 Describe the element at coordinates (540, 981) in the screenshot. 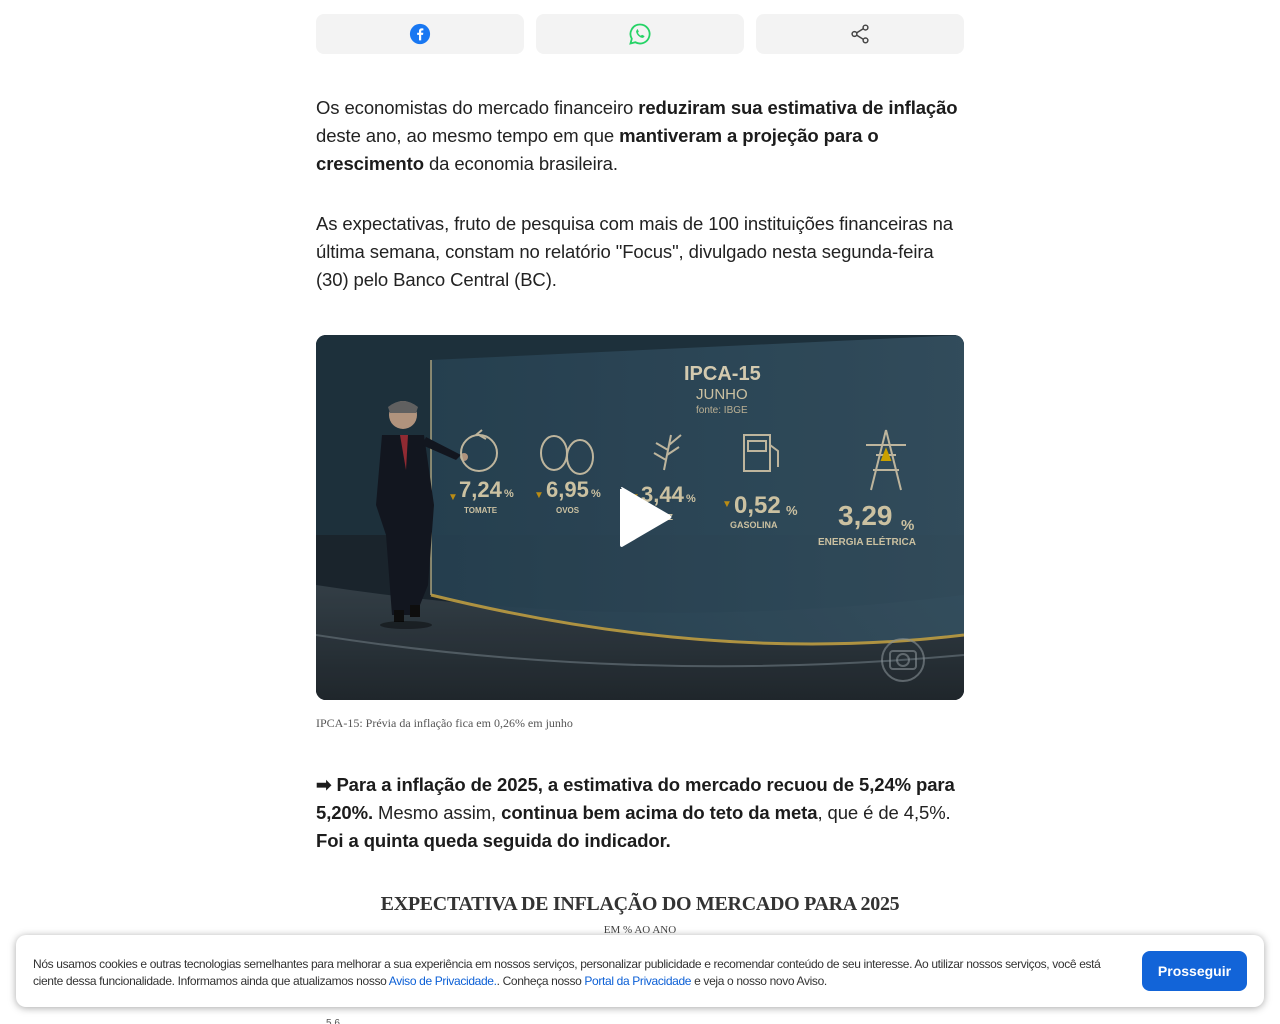

I see `cookie-text-part: . Conheça nosso` at that location.